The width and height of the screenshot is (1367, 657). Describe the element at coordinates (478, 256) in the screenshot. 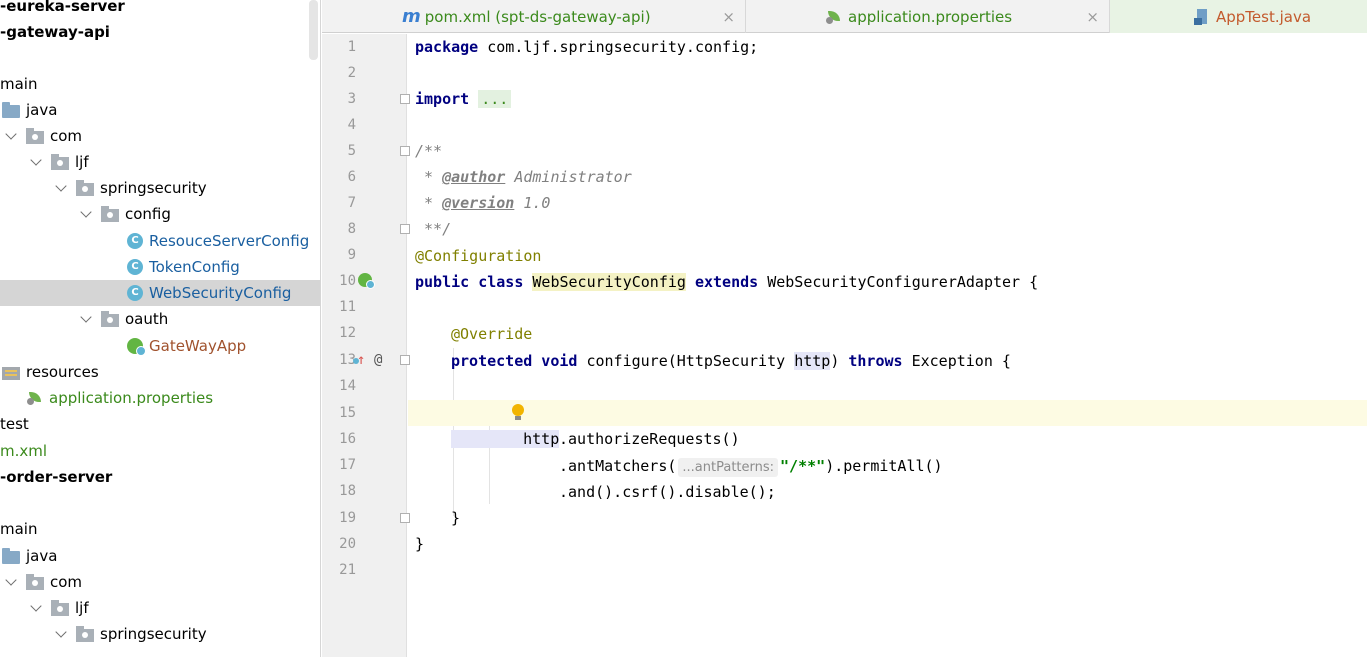

I see `code-line-11: @Configuration` at that location.